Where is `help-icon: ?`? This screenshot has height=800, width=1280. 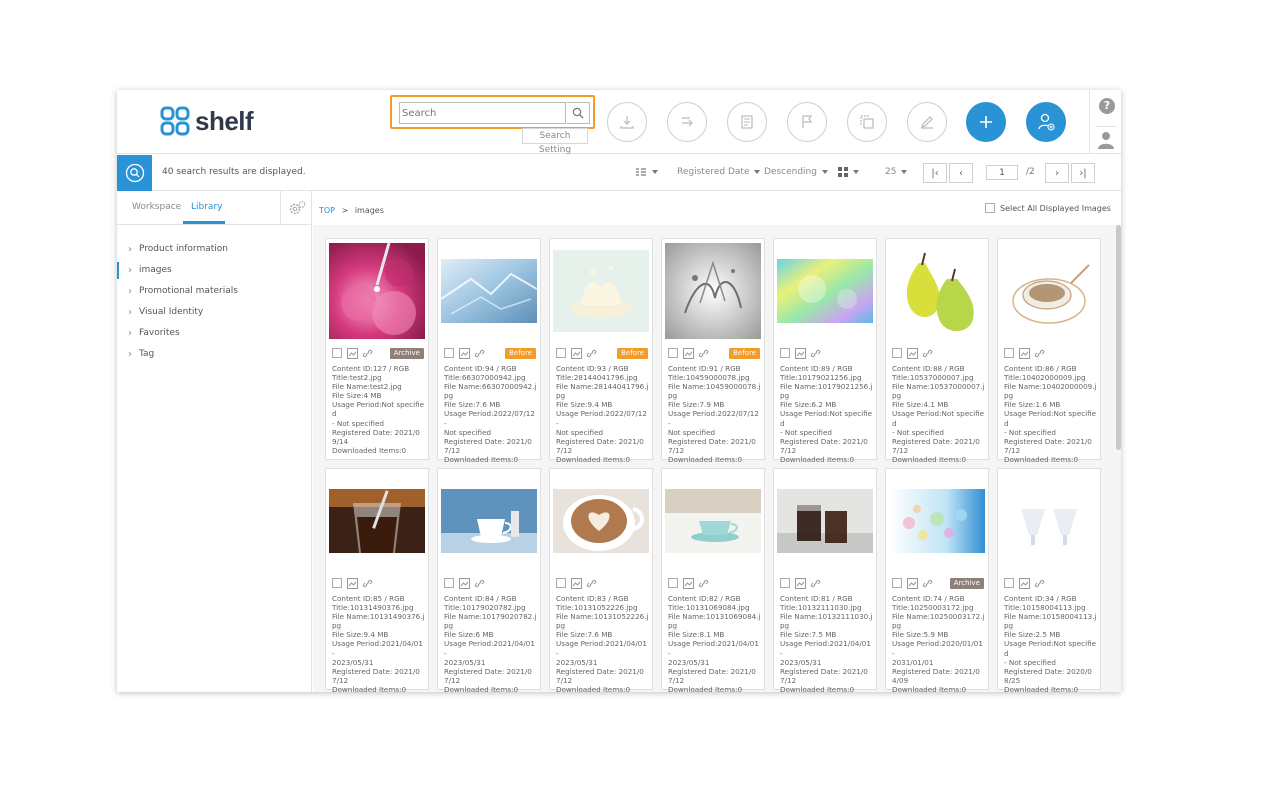 help-icon: ? is located at coordinates (1107, 106).